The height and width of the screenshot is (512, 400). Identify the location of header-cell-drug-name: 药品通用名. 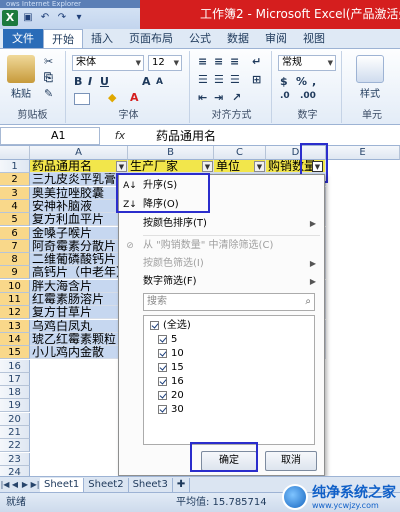
(79, 166).